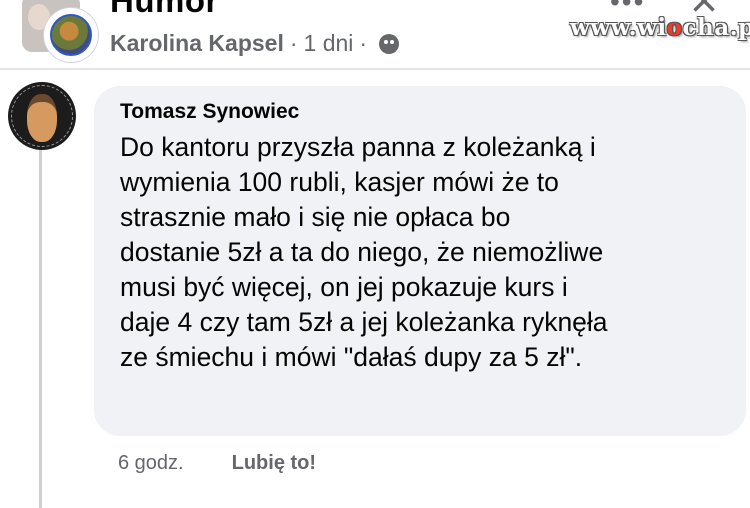 This screenshot has width=750, height=508. I want to click on thread-line, so click(40, 329).